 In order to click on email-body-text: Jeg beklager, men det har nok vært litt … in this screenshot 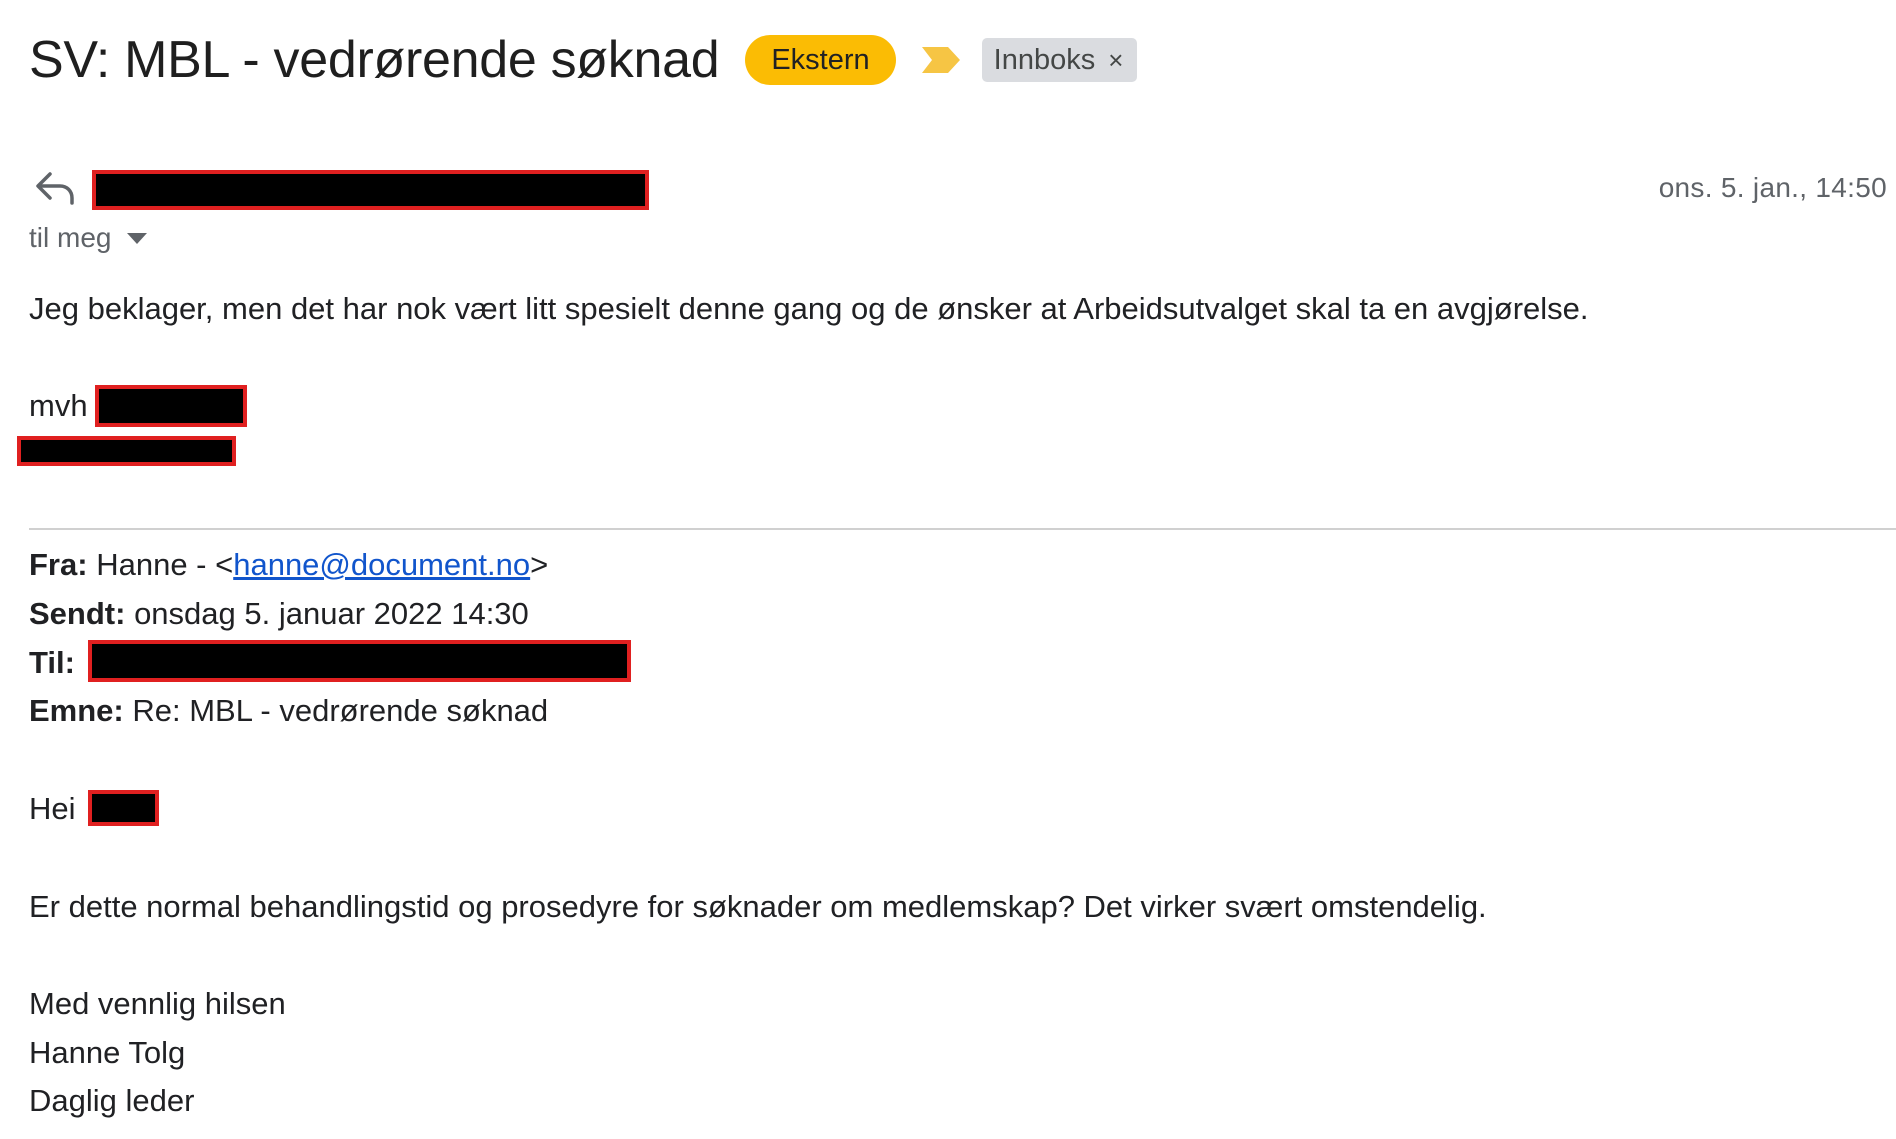, I will do `click(809, 308)`.